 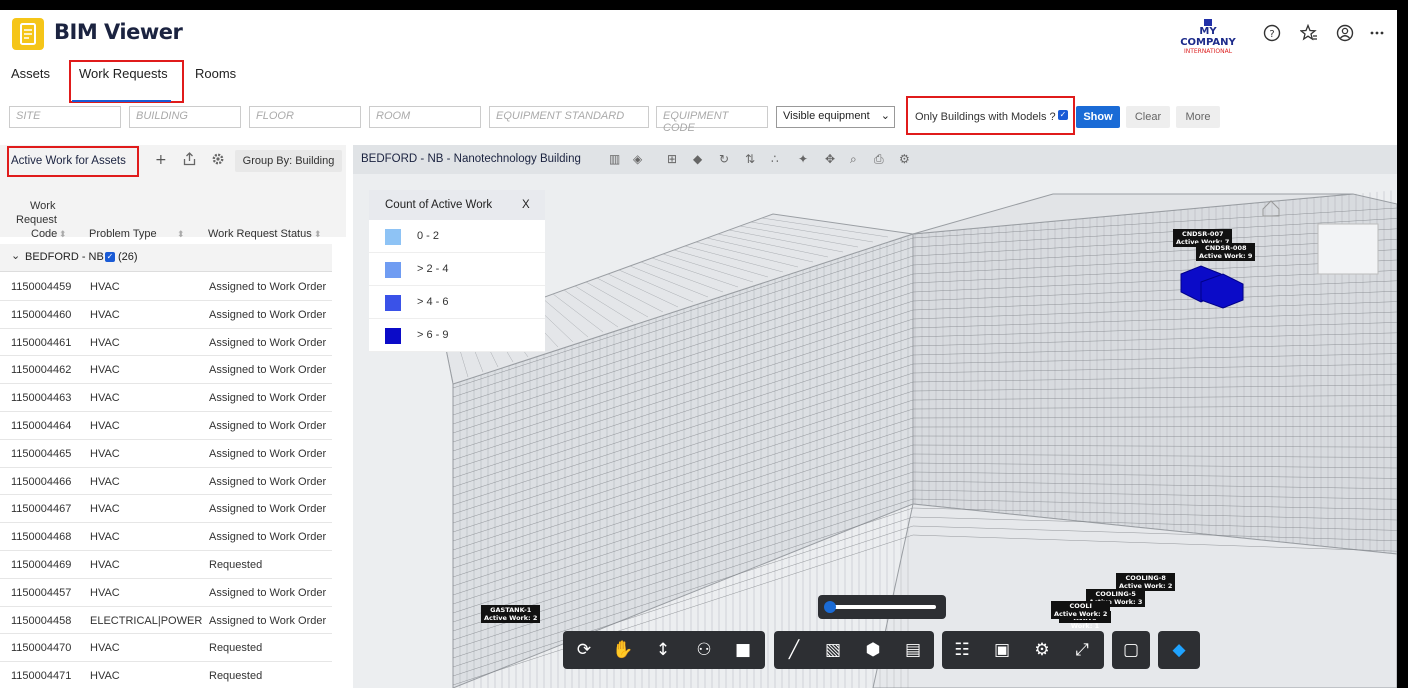 What do you see at coordinates (166, 675) in the screenshot?
I see `table-row: 1150004471 HVAC Requested` at bounding box center [166, 675].